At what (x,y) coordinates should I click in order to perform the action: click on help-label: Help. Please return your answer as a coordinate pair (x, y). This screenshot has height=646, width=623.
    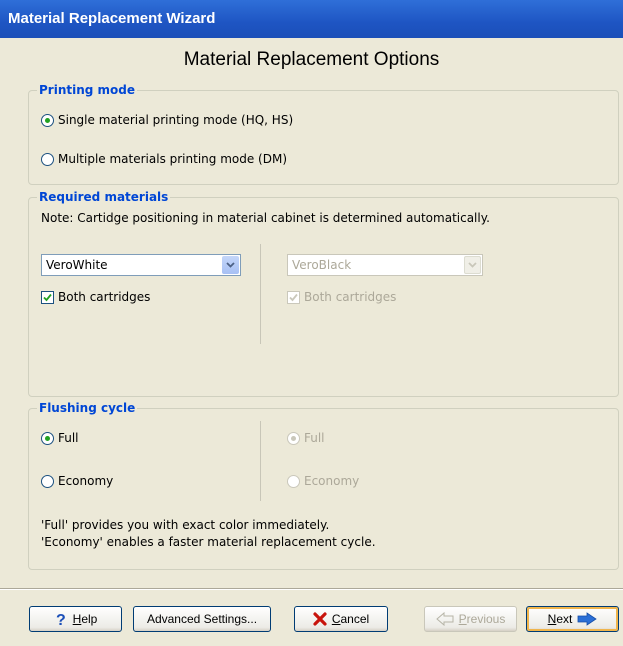
    Looking at the image, I should click on (85, 619).